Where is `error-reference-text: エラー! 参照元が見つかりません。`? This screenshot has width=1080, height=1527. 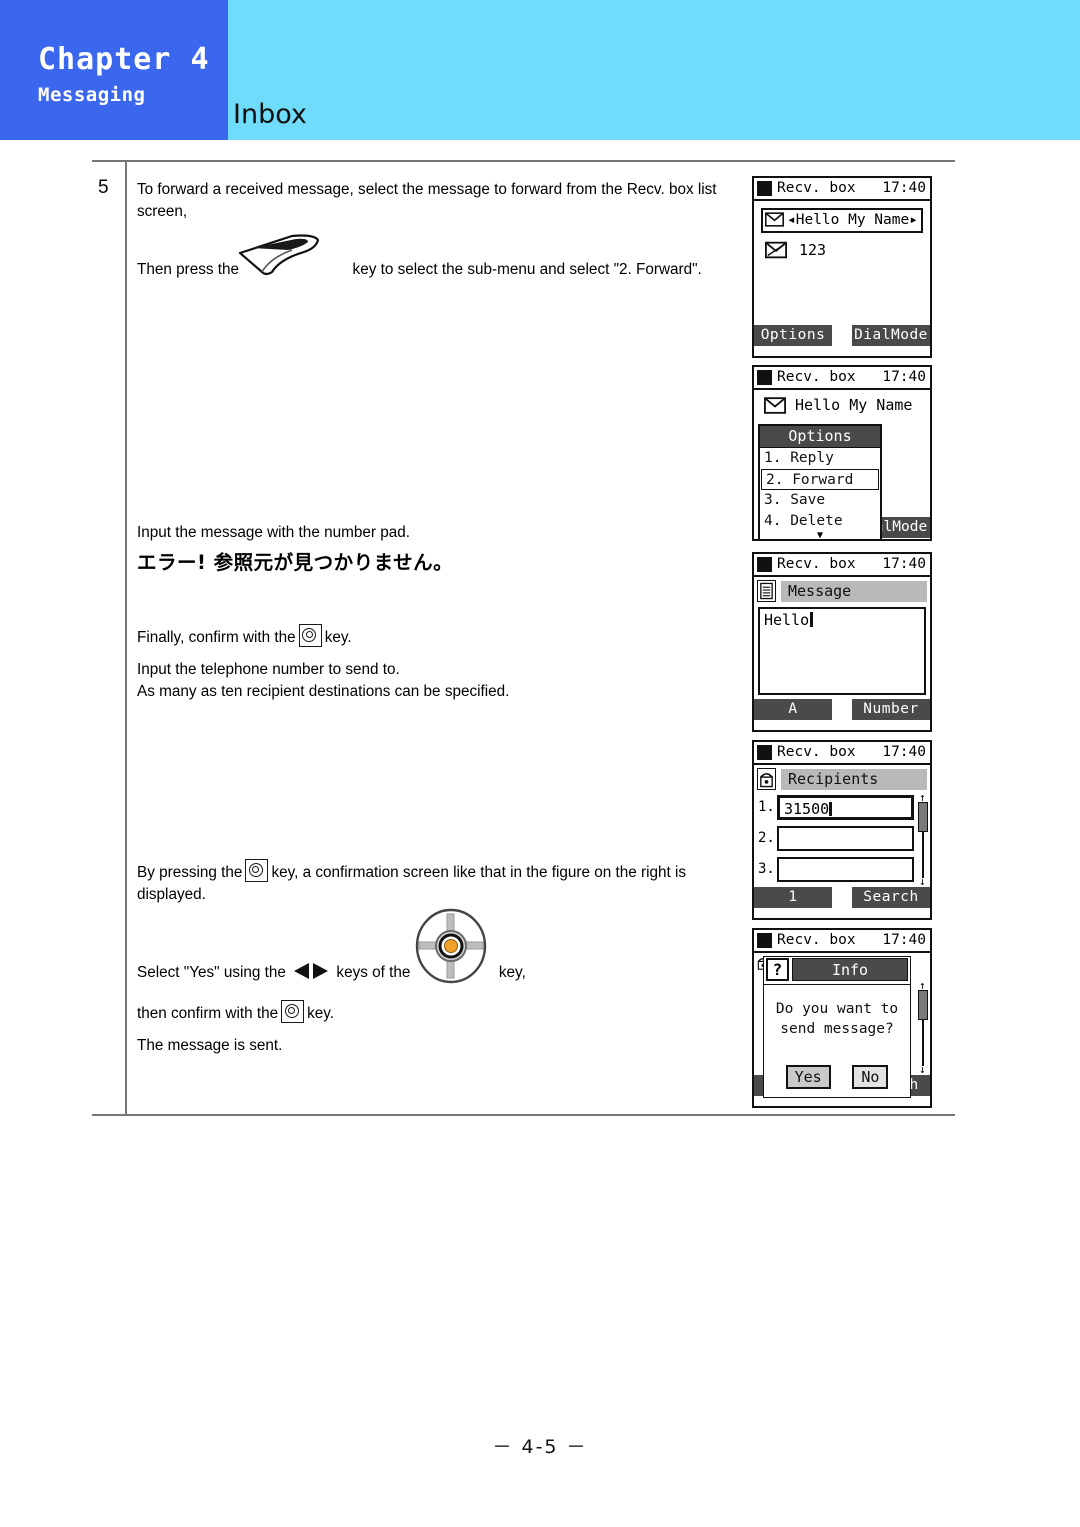 error-reference-text: エラー! 参照元が見つかりません。 is located at coordinates (295, 562).